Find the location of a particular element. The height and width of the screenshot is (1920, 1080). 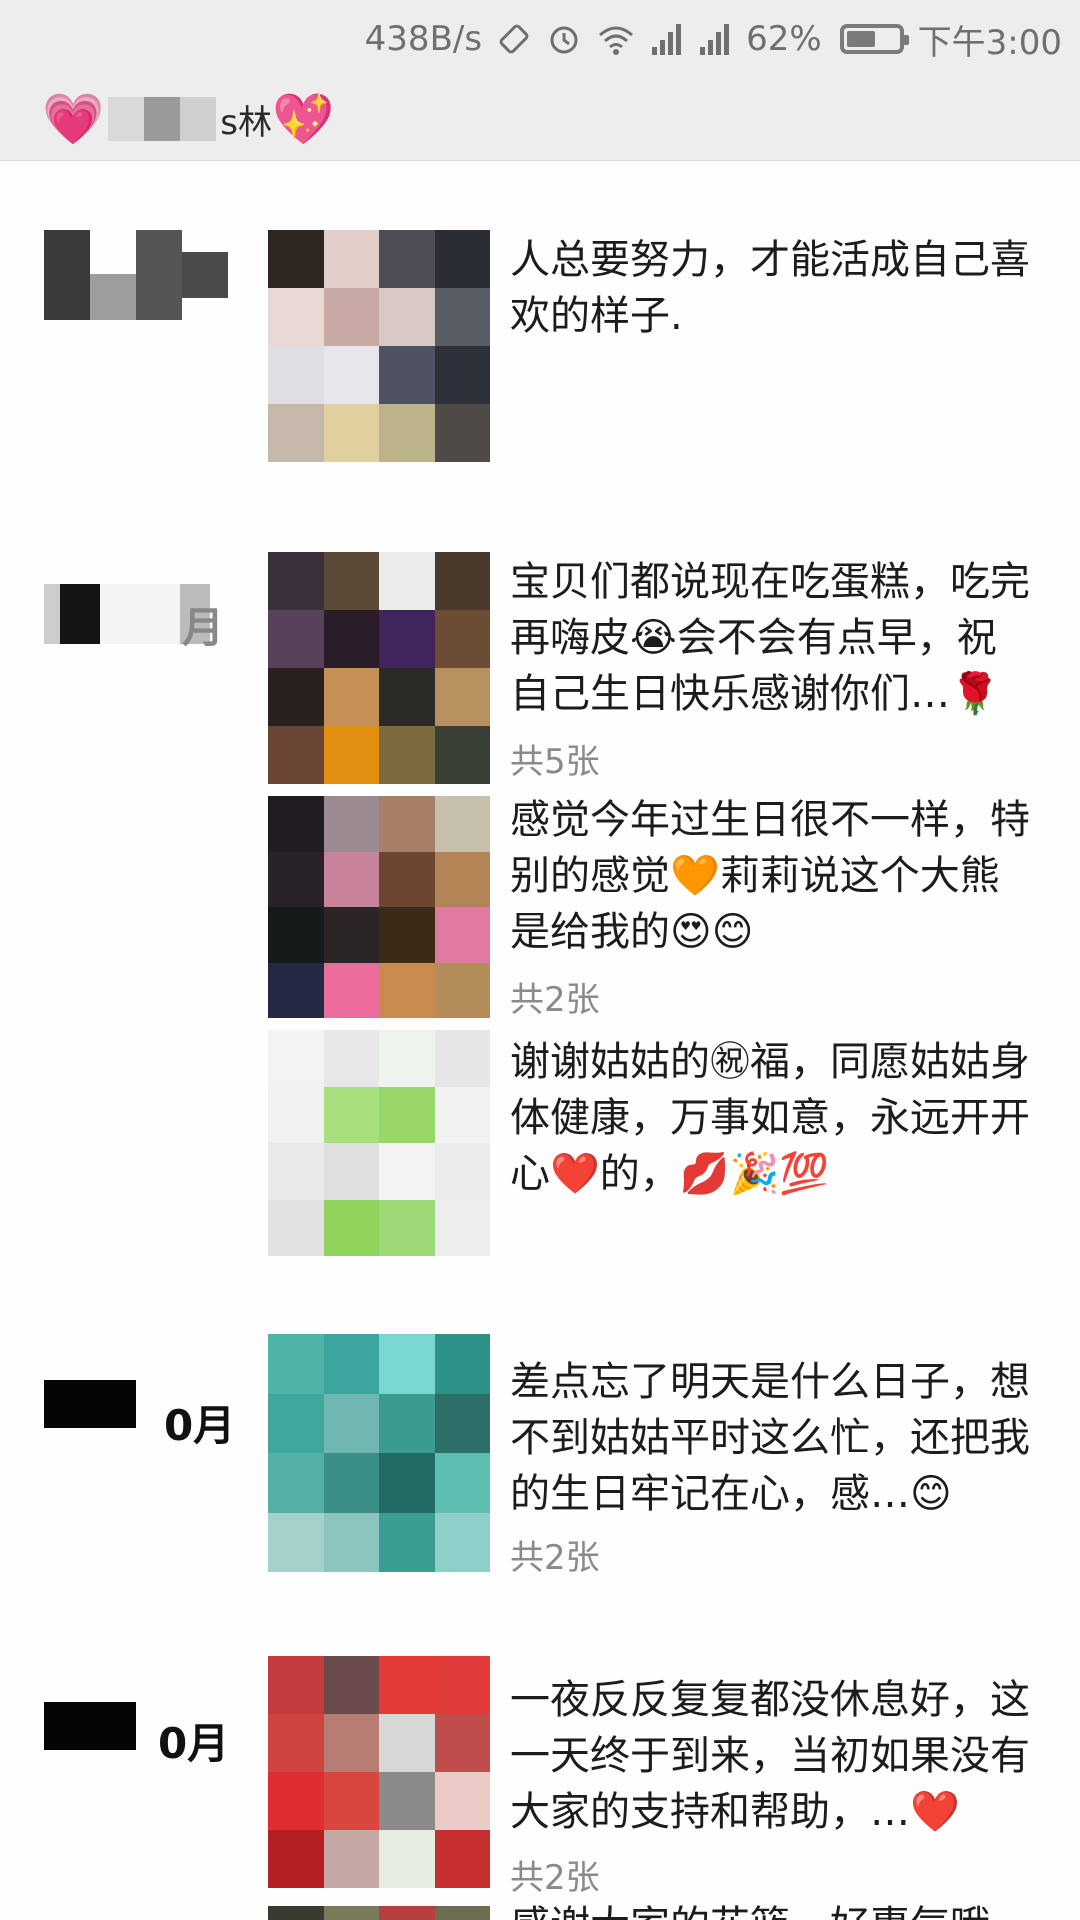

battery-fill is located at coordinates (861, 39).